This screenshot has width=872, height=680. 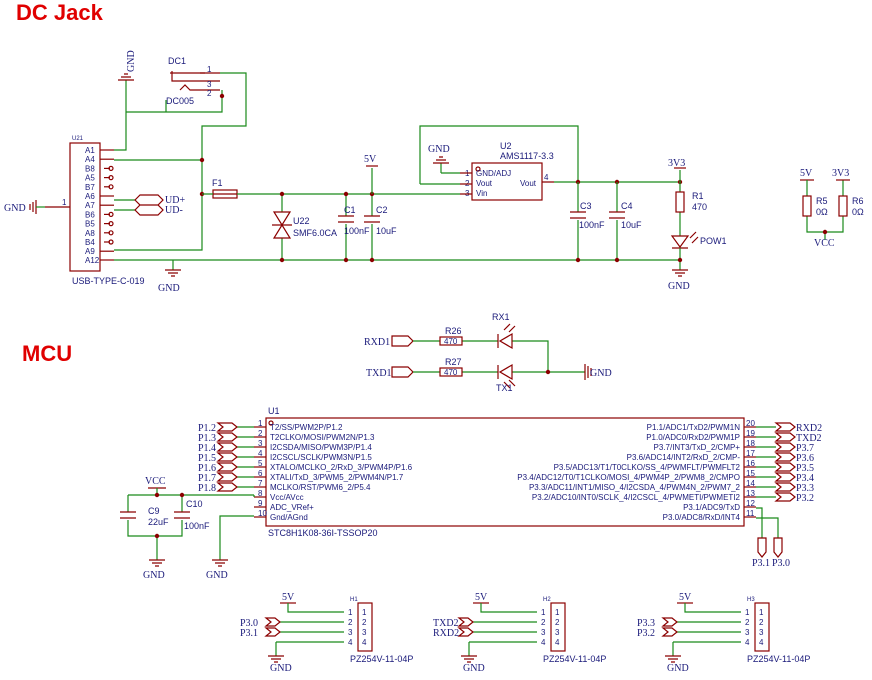 What do you see at coordinates (321, 447) in the screenshot?
I see `mcu-pin-name-3: I2CSDA/MISO/PWM3P/P1.4` at bounding box center [321, 447].